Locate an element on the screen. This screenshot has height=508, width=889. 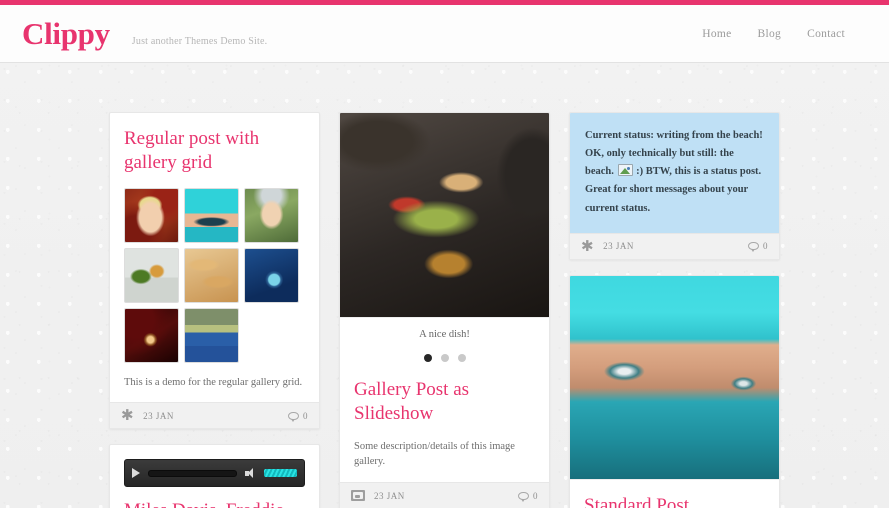
slideshow-dots is located at coordinates (444, 359).